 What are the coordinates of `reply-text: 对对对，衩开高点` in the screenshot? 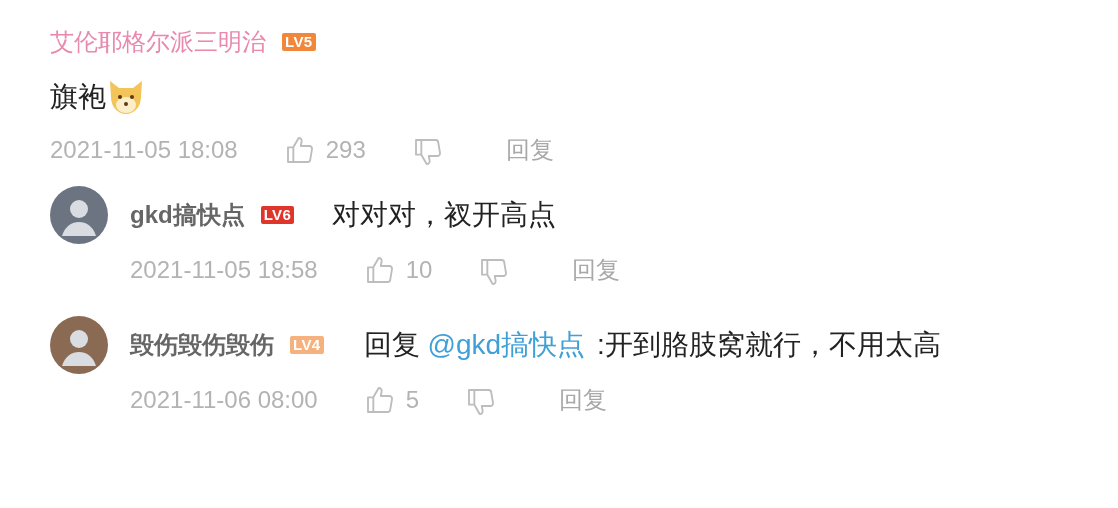 It's located at (444, 215).